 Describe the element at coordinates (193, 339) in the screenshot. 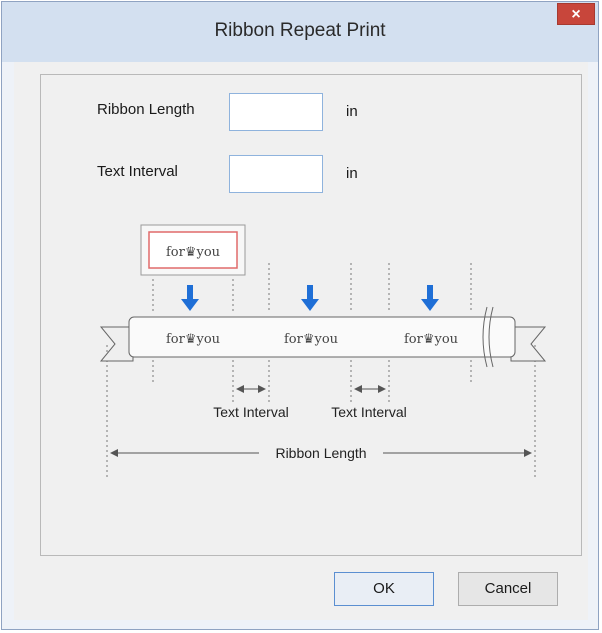

I see `ribbon-text-1: for♛you` at that location.